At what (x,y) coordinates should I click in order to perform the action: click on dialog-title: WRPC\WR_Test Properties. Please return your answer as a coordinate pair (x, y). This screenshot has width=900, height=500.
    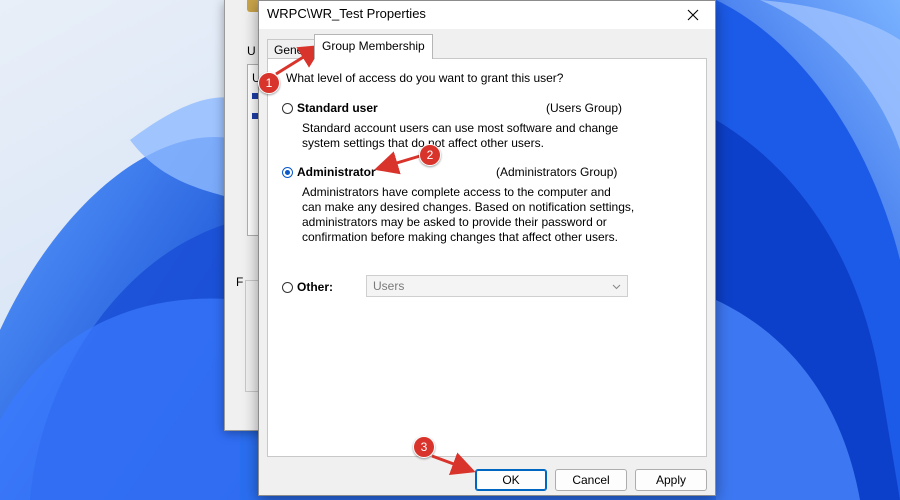
    Looking at the image, I should click on (346, 13).